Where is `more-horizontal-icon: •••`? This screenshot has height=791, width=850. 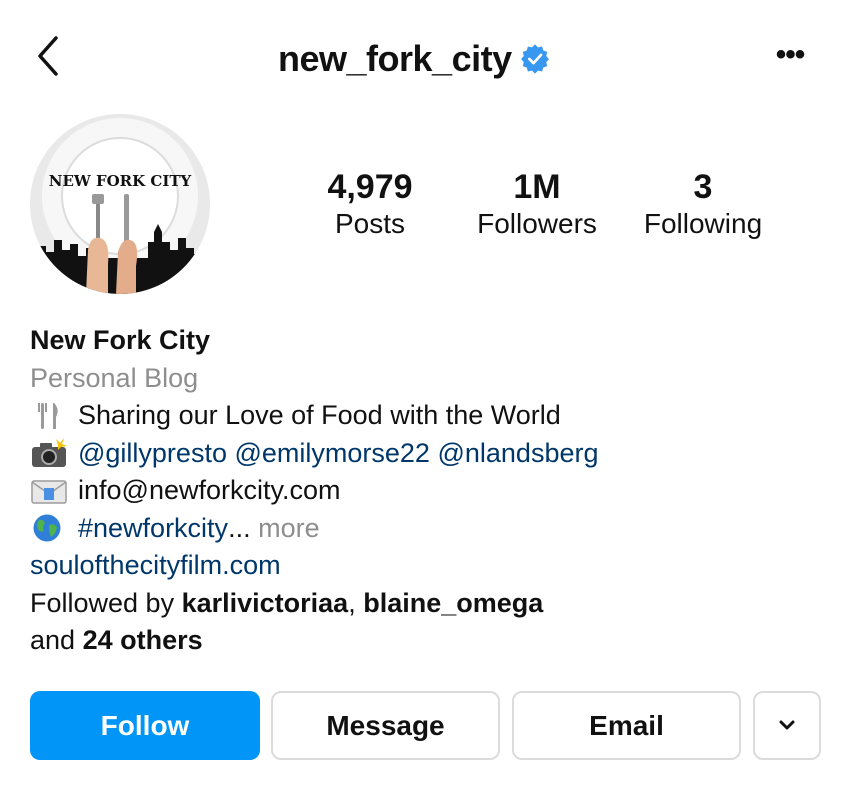 more-horizontal-icon: ••• is located at coordinates (790, 54).